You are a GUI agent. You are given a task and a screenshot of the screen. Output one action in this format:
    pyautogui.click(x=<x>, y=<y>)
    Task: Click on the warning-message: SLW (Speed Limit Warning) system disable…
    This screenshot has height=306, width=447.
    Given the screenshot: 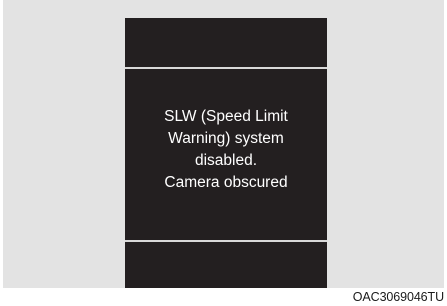 What is the action you would take?
    pyautogui.click(x=226, y=150)
    